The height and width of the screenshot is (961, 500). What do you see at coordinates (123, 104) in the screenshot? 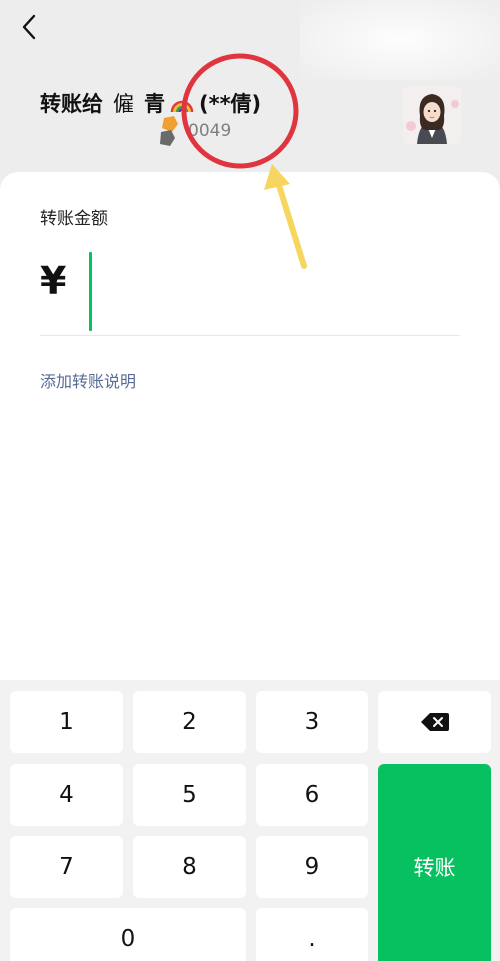
I see `recipient-name-part1: 僱` at bounding box center [123, 104].